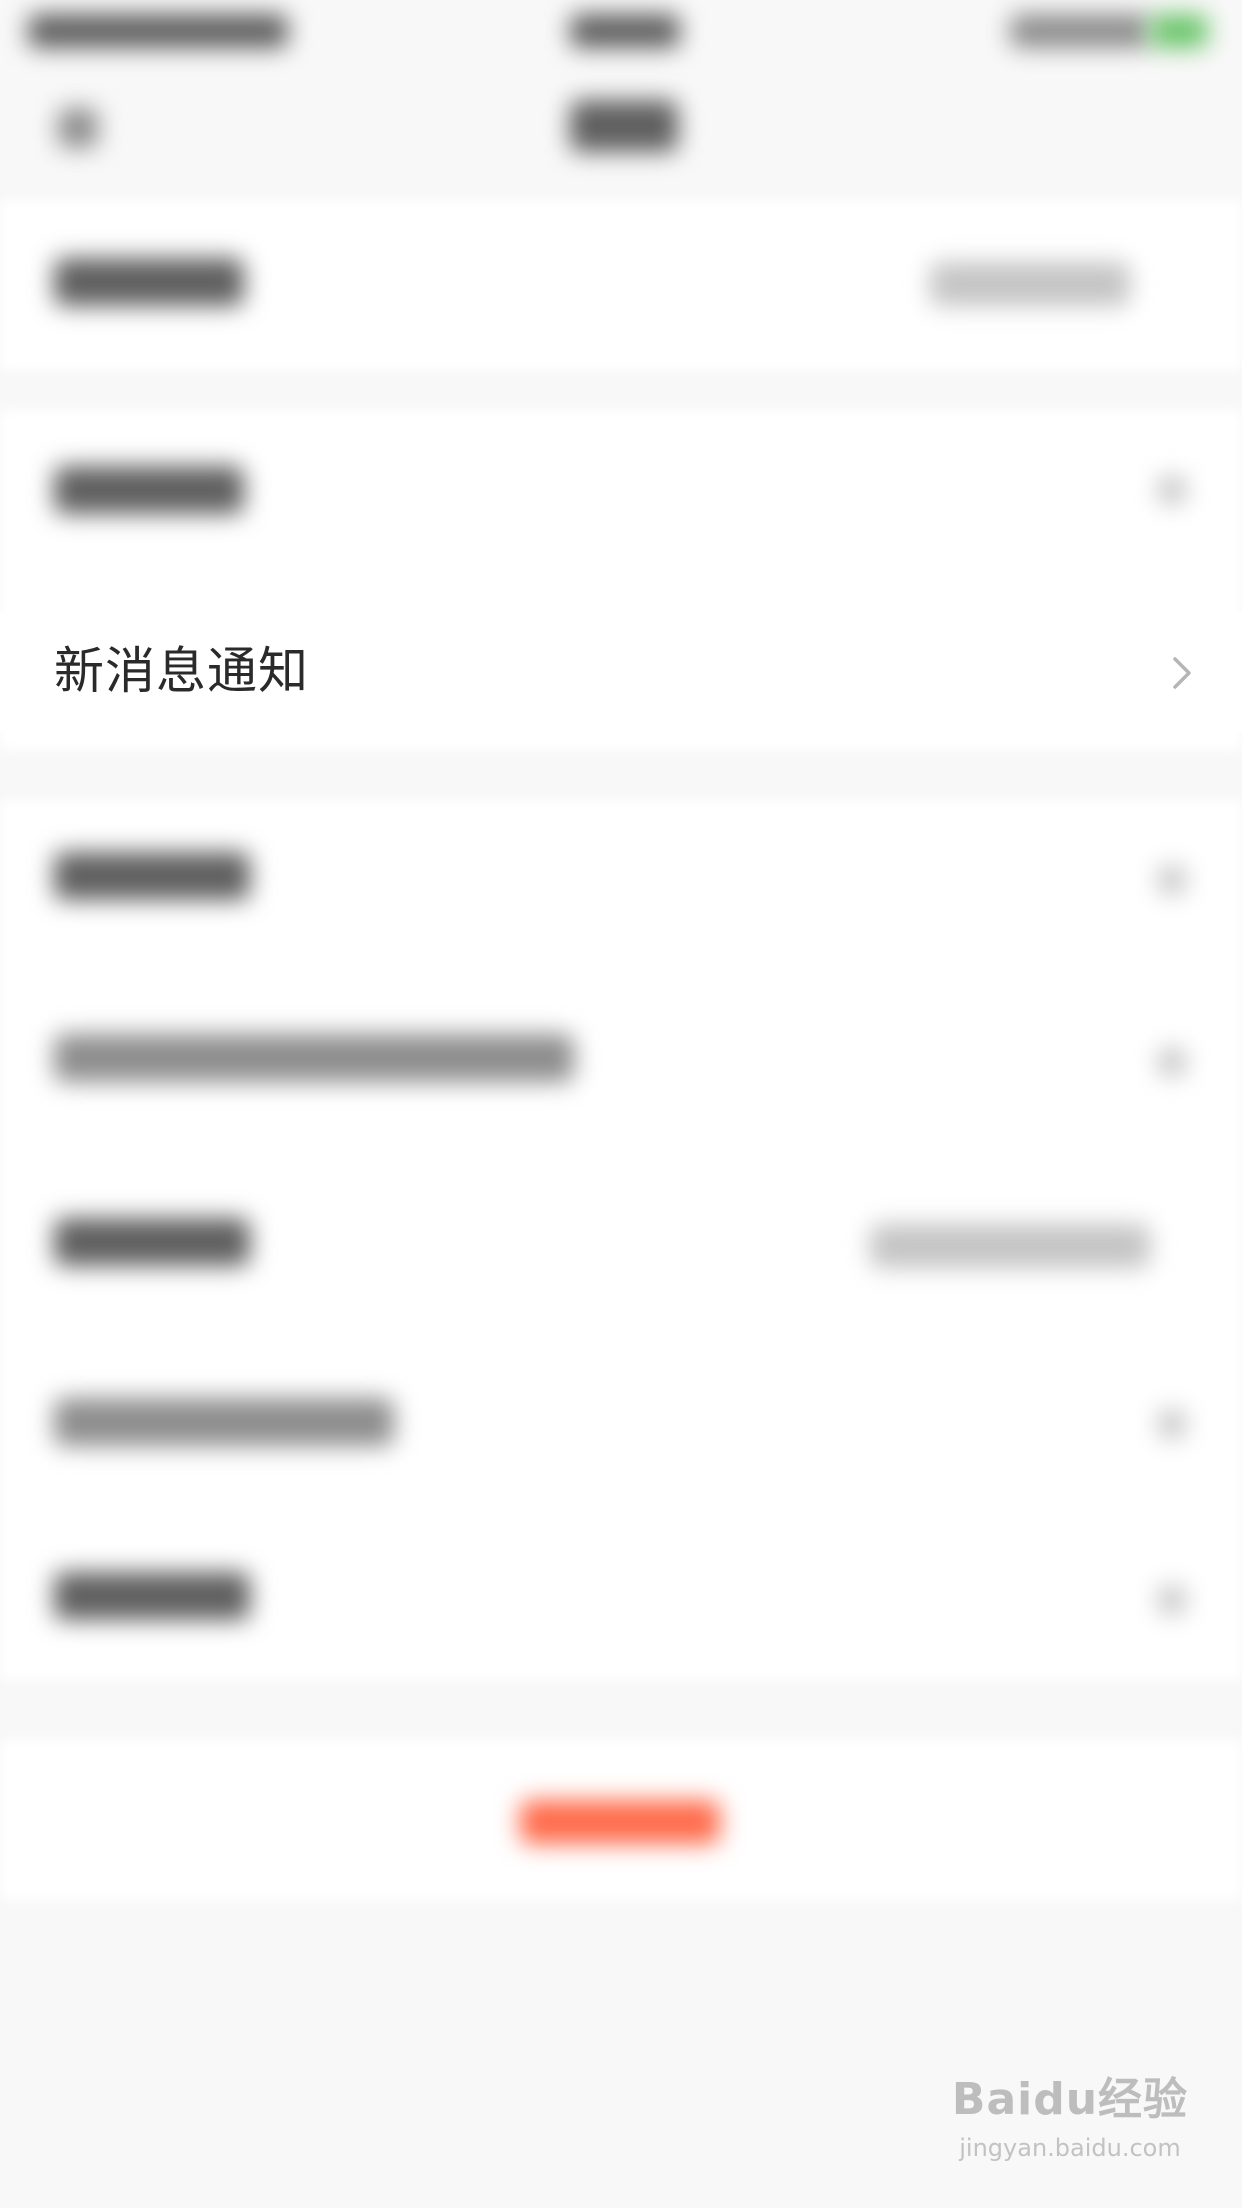  What do you see at coordinates (620, 1822) in the screenshot?
I see `logout-button` at bounding box center [620, 1822].